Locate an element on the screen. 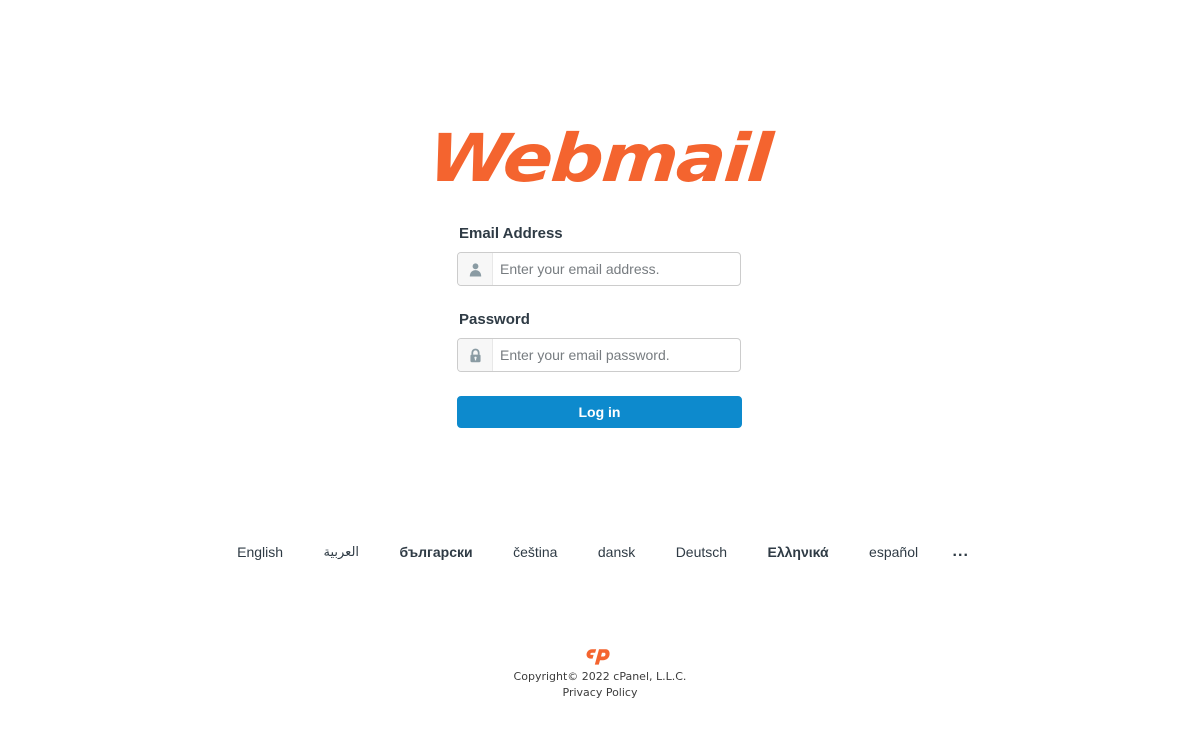 The height and width of the screenshot is (736, 1200). login-form: Email Address Password is located at coordinates (600, 326).